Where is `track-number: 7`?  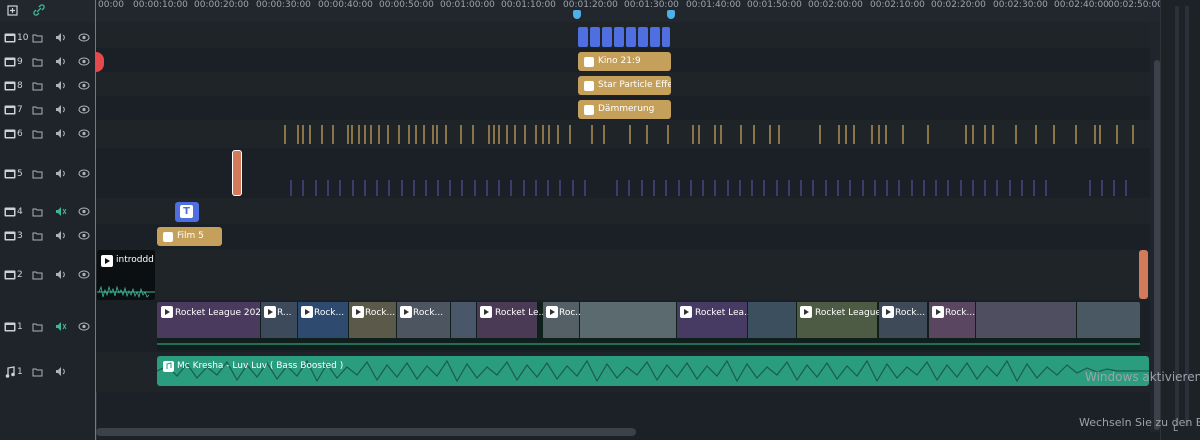
track-number: 7 is located at coordinates (20, 110).